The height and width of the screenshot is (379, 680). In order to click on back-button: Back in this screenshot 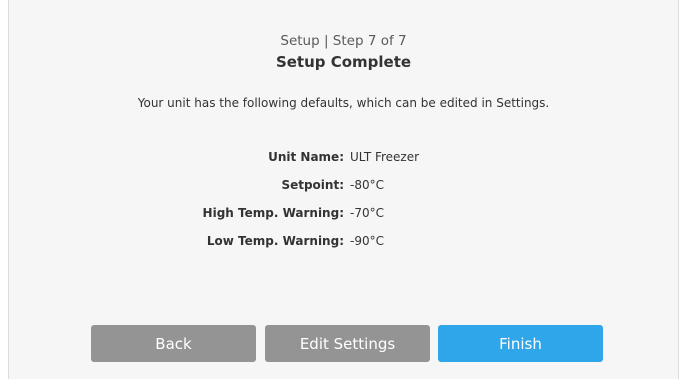, I will do `click(173, 343)`.